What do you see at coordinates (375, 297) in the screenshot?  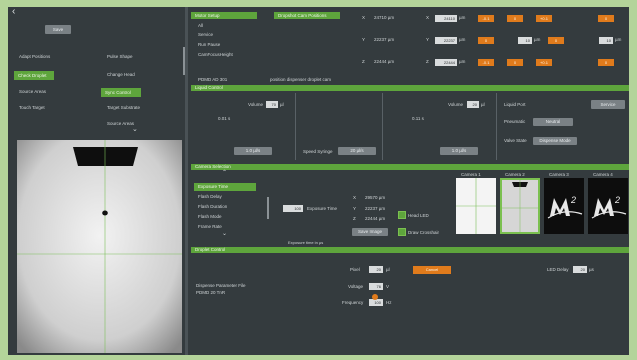 I see `frequency-cursor-indicator` at bounding box center [375, 297].